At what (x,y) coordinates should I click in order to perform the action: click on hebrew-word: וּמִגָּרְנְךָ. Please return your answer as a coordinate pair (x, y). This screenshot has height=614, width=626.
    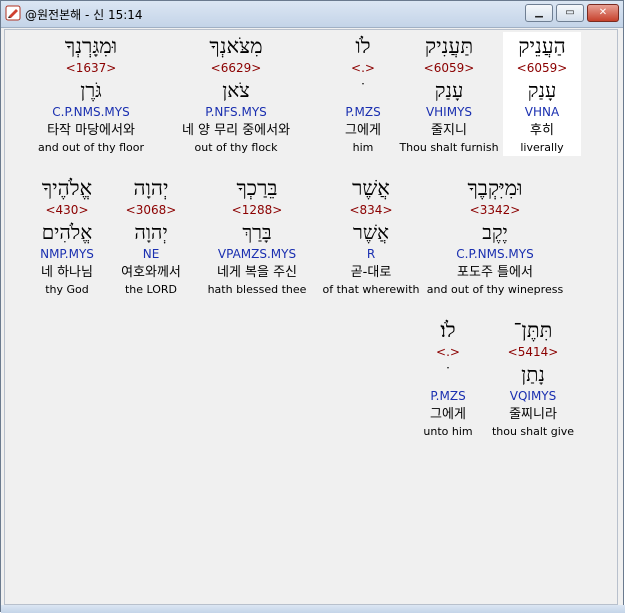
    Looking at the image, I should click on (91, 46).